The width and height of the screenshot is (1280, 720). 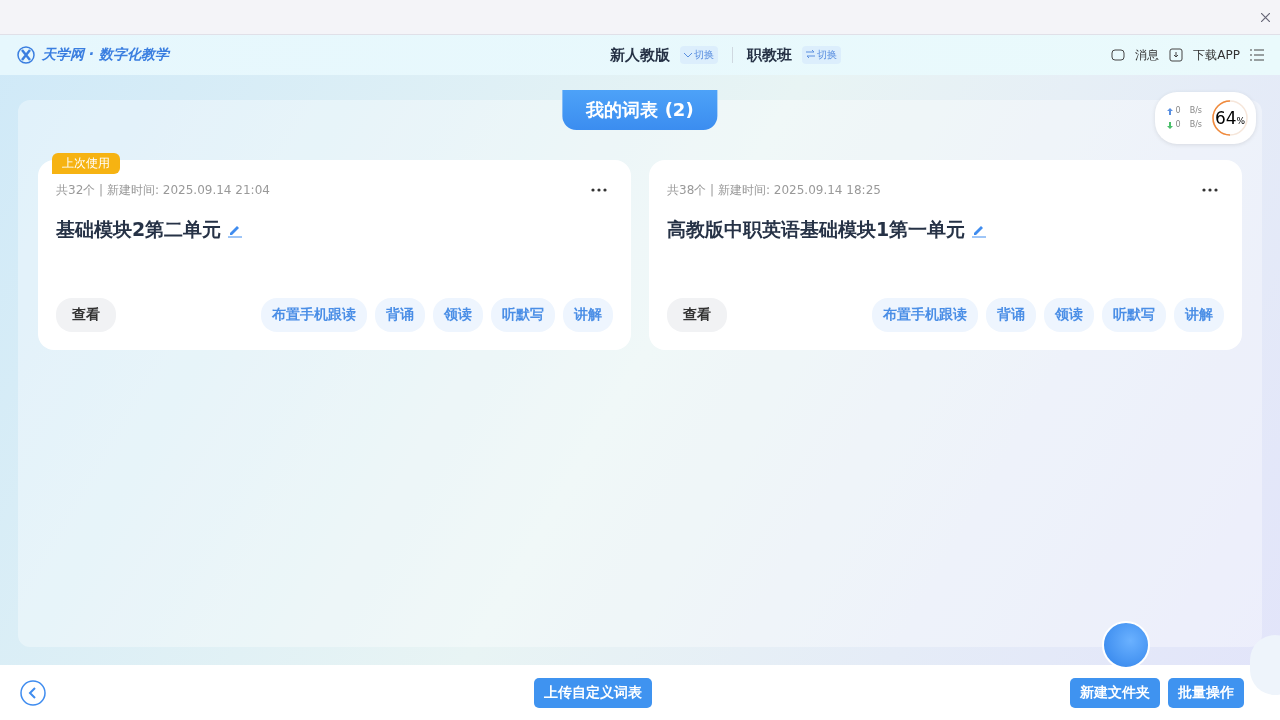 What do you see at coordinates (1126, 645) in the screenshot?
I see `floating-button` at bounding box center [1126, 645].